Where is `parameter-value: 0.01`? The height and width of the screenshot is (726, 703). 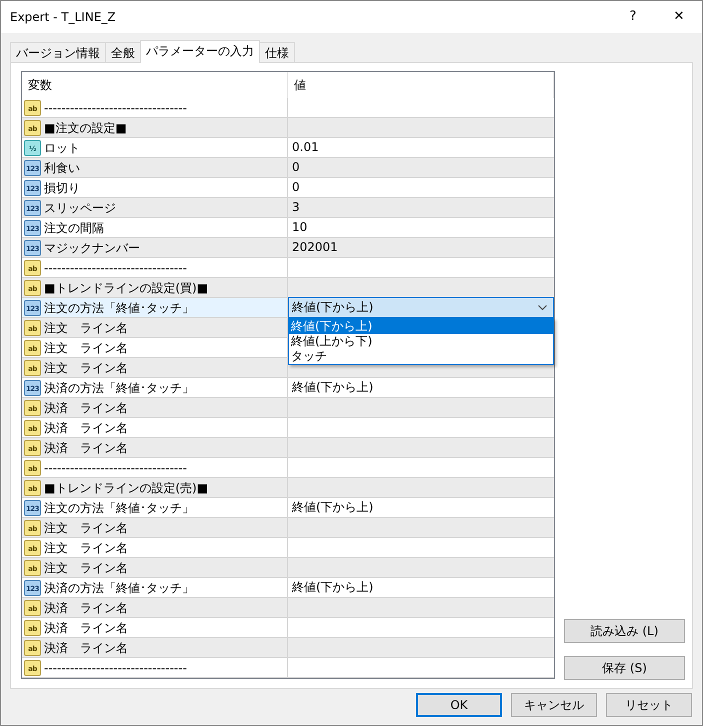 parameter-value: 0.01 is located at coordinates (305, 147).